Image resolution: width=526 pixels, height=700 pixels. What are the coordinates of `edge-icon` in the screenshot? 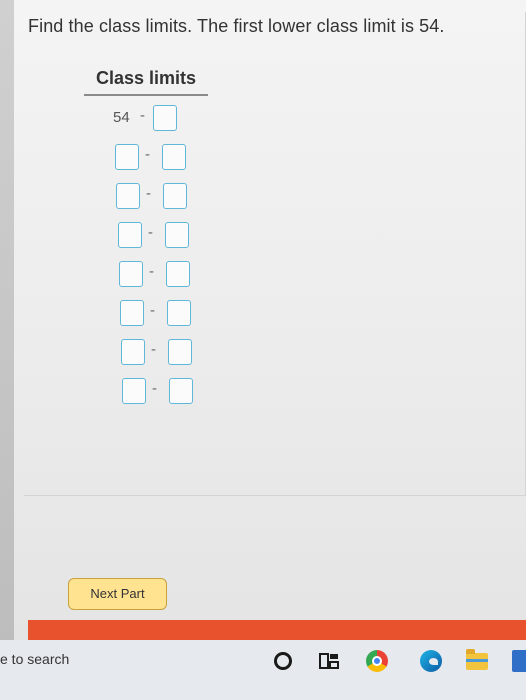 It's located at (431, 661).